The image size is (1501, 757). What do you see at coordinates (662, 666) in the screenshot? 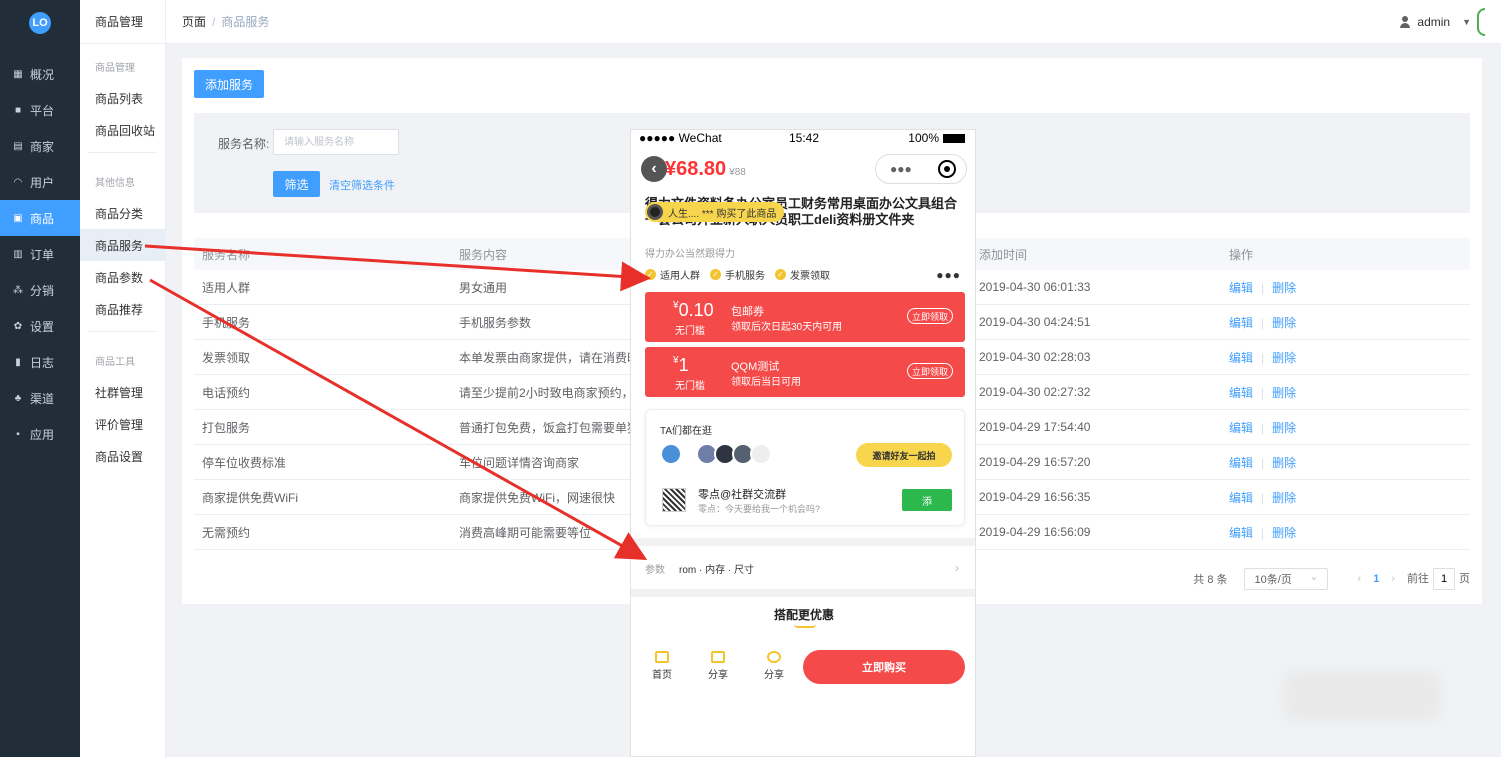
I see `tab-home: 首页` at bounding box center [662, 666].